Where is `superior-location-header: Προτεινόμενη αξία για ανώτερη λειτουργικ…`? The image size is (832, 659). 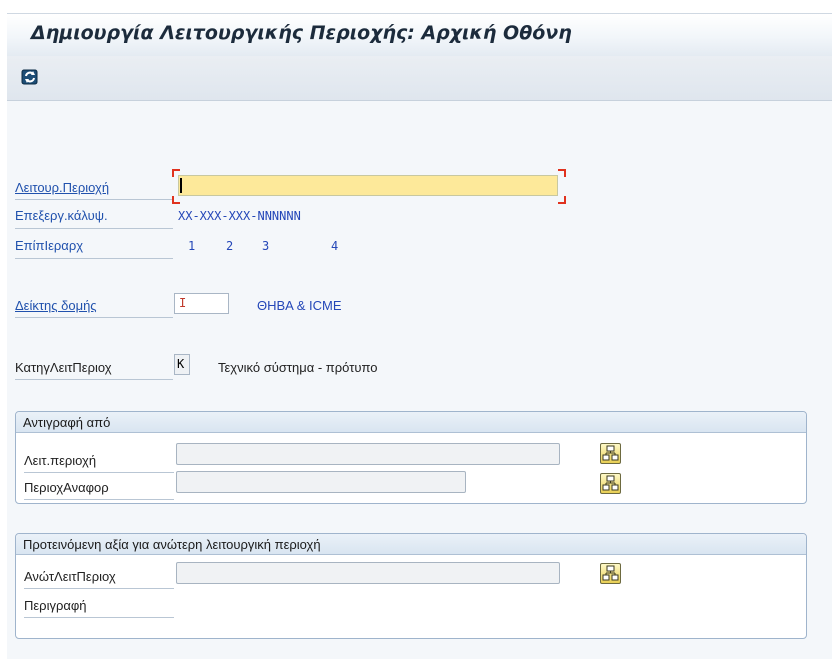
superior-location-header: Προτεινόμενη αξία για ανώτερη λειτουργικ… is located at coordinates (411, 544).